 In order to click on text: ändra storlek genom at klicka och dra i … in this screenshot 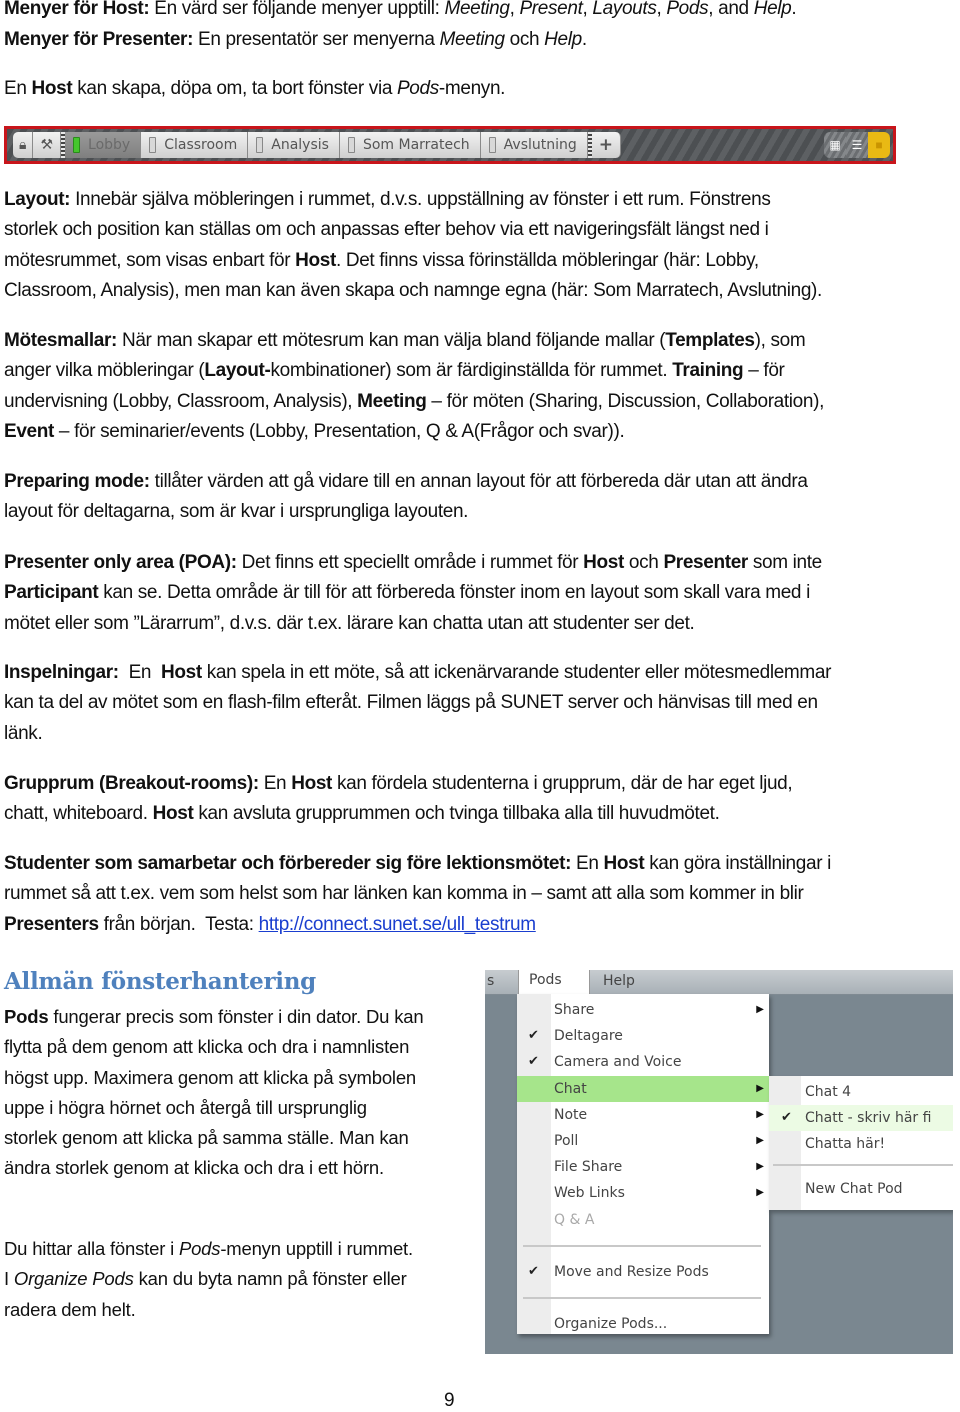, I will do `click(194, 1168)`.